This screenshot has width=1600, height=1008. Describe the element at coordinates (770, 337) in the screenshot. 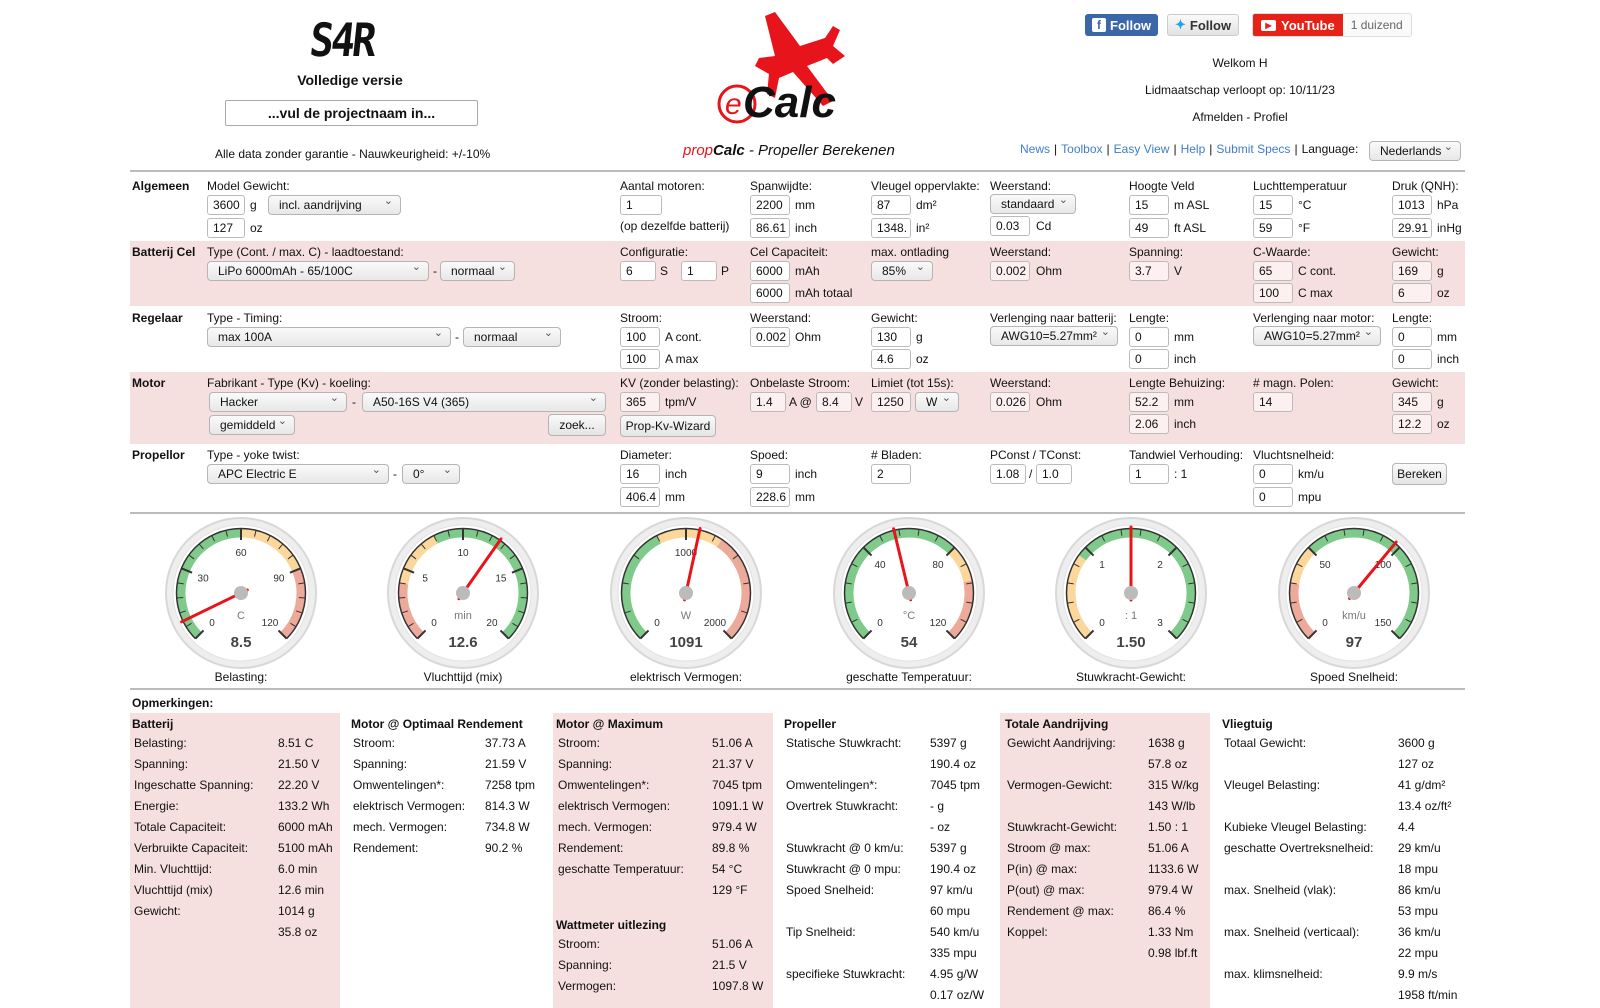

I see `esc-resistance-input: 0.002` at that location.